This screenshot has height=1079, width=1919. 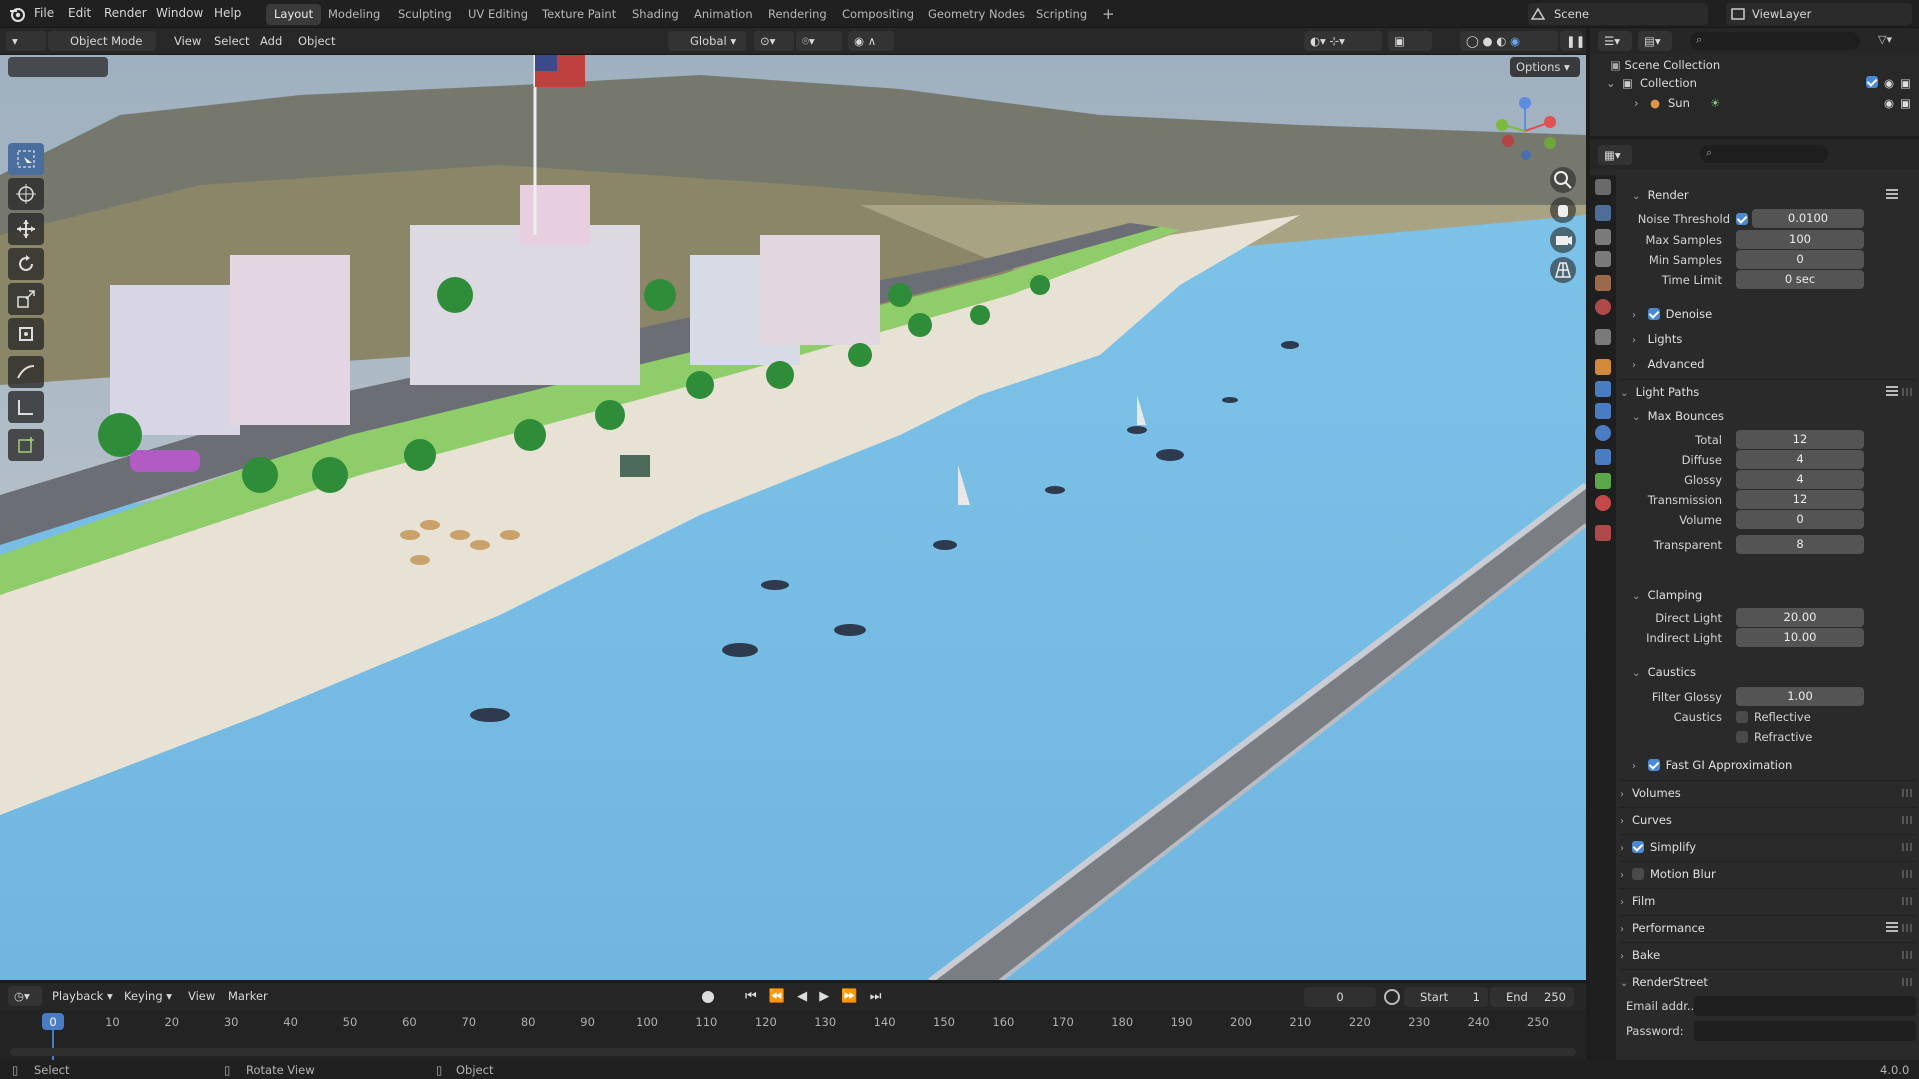 I want to click on outliner-search-input: ⌕, so click(x=1775, y=41).